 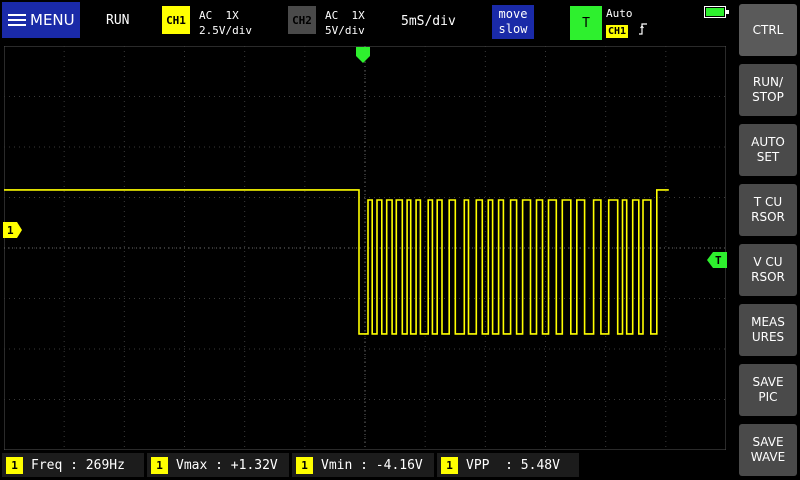 I want to click on measures-button: MEAS URES, so click(x=768, y=330).